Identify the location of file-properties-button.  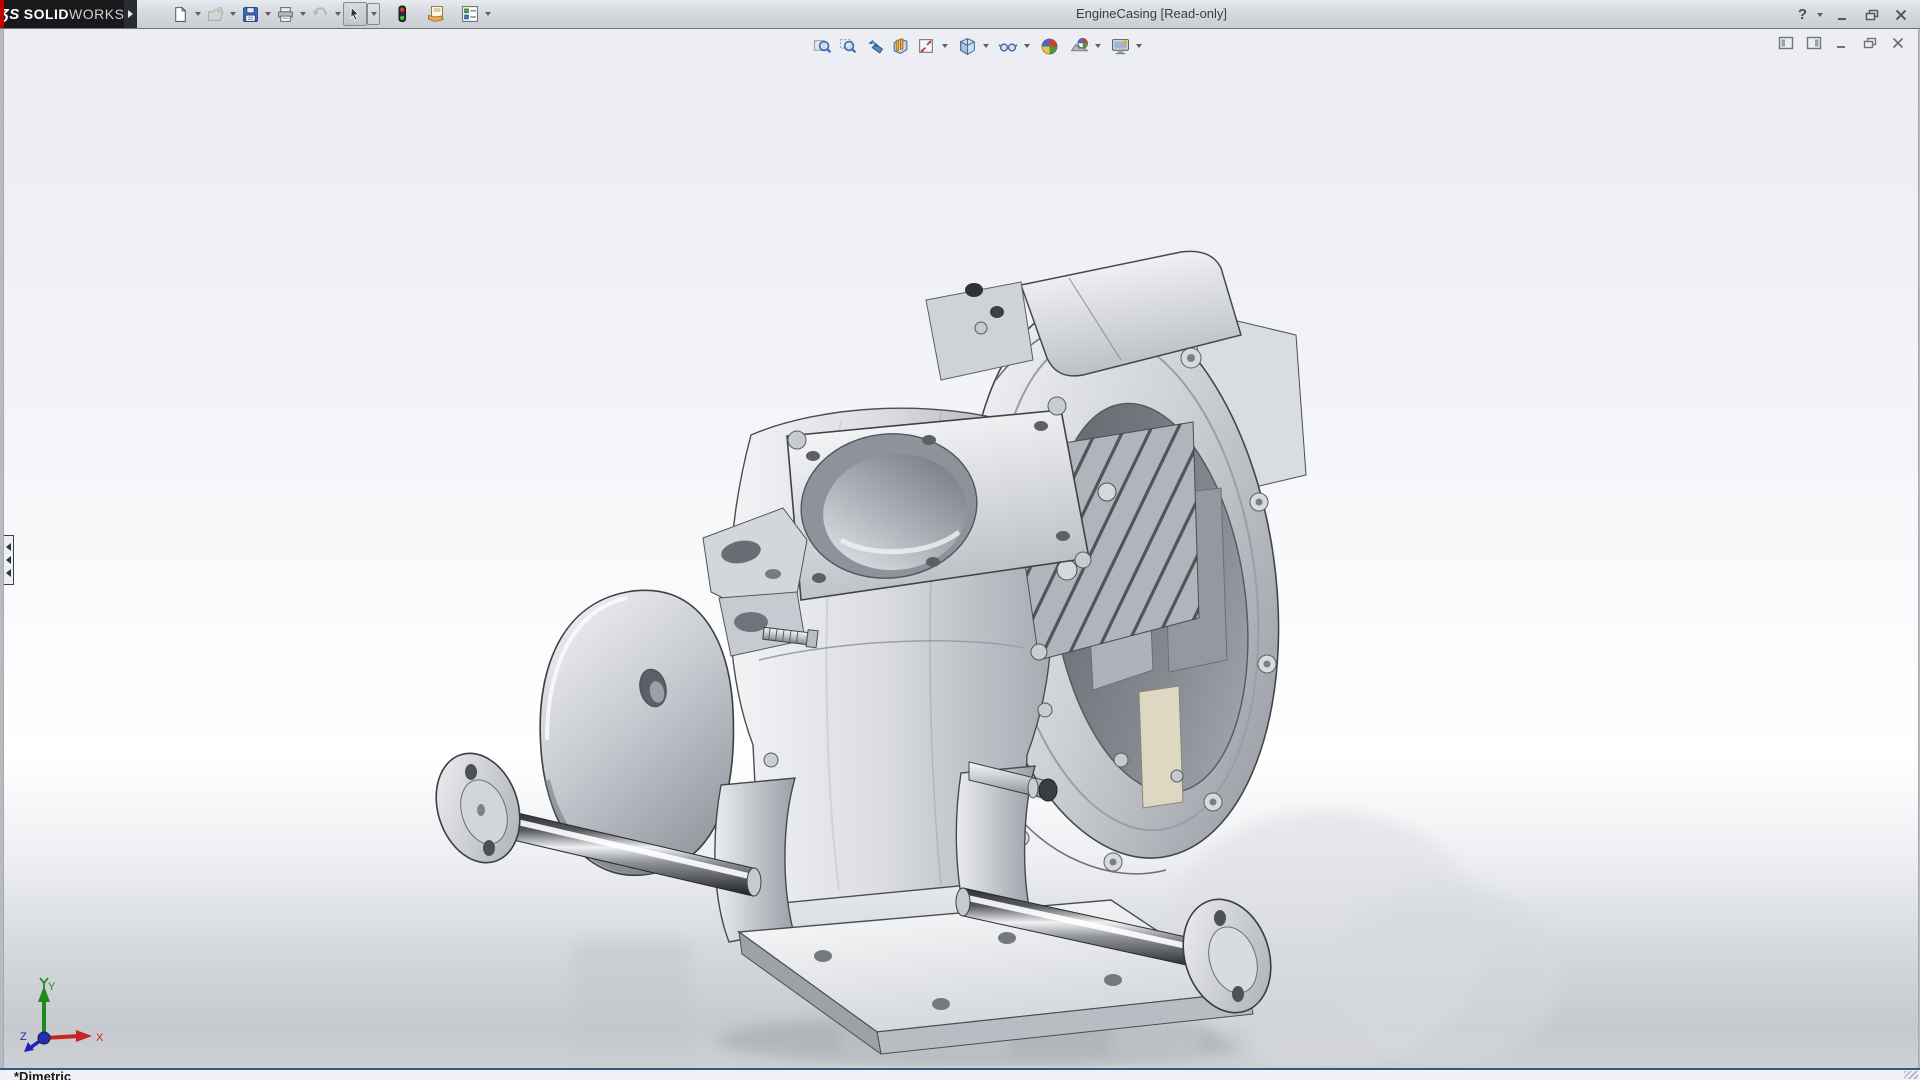
(436, 14).